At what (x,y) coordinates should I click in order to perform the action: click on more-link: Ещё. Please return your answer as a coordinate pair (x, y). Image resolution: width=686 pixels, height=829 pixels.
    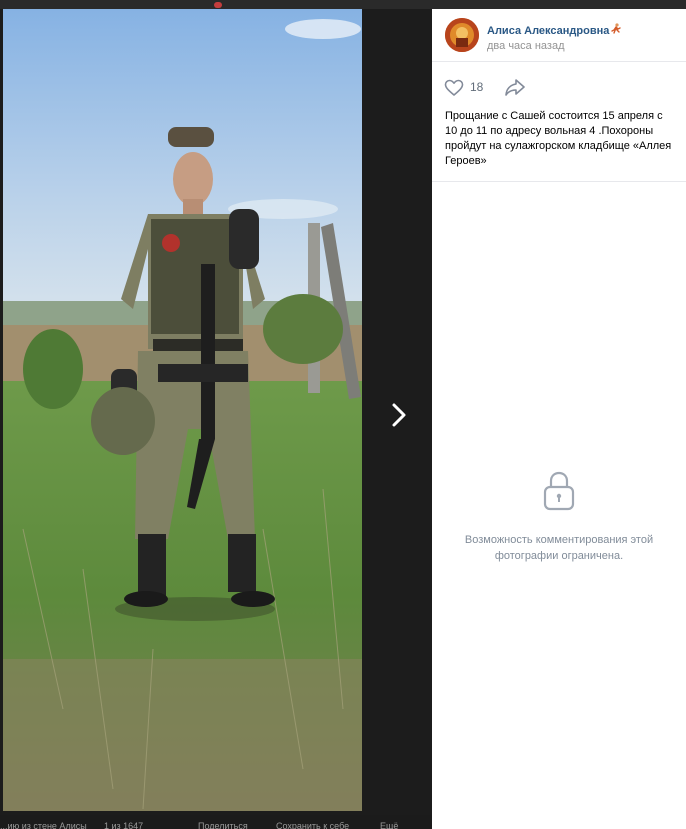
    Looking at the image, I should click on (389, 825).